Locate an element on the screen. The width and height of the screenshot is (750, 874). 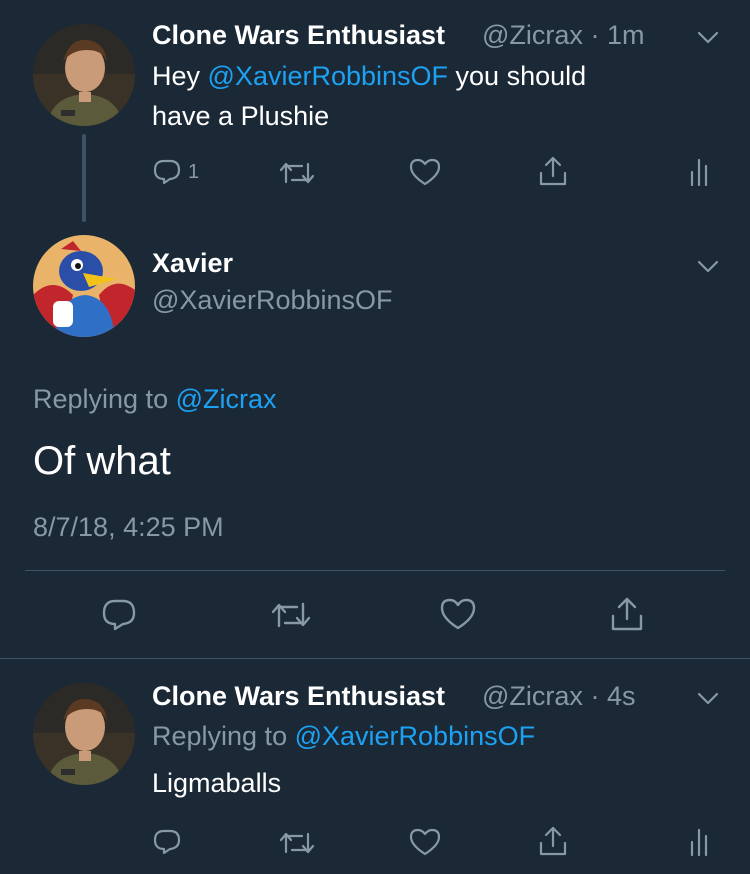
focused-handle: @XavierRobbinsOF is located at coordinates (272, 300).